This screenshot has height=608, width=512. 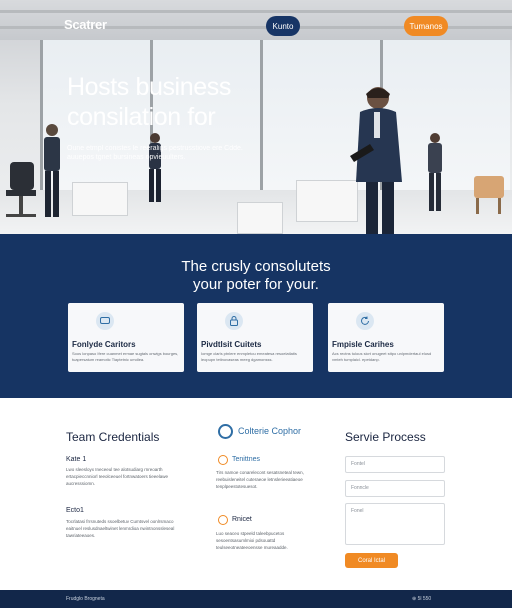 What do you see at coordinates (365, 321) in the screenshot?
I see `refresh-icon` at bounding box center [365, 321].